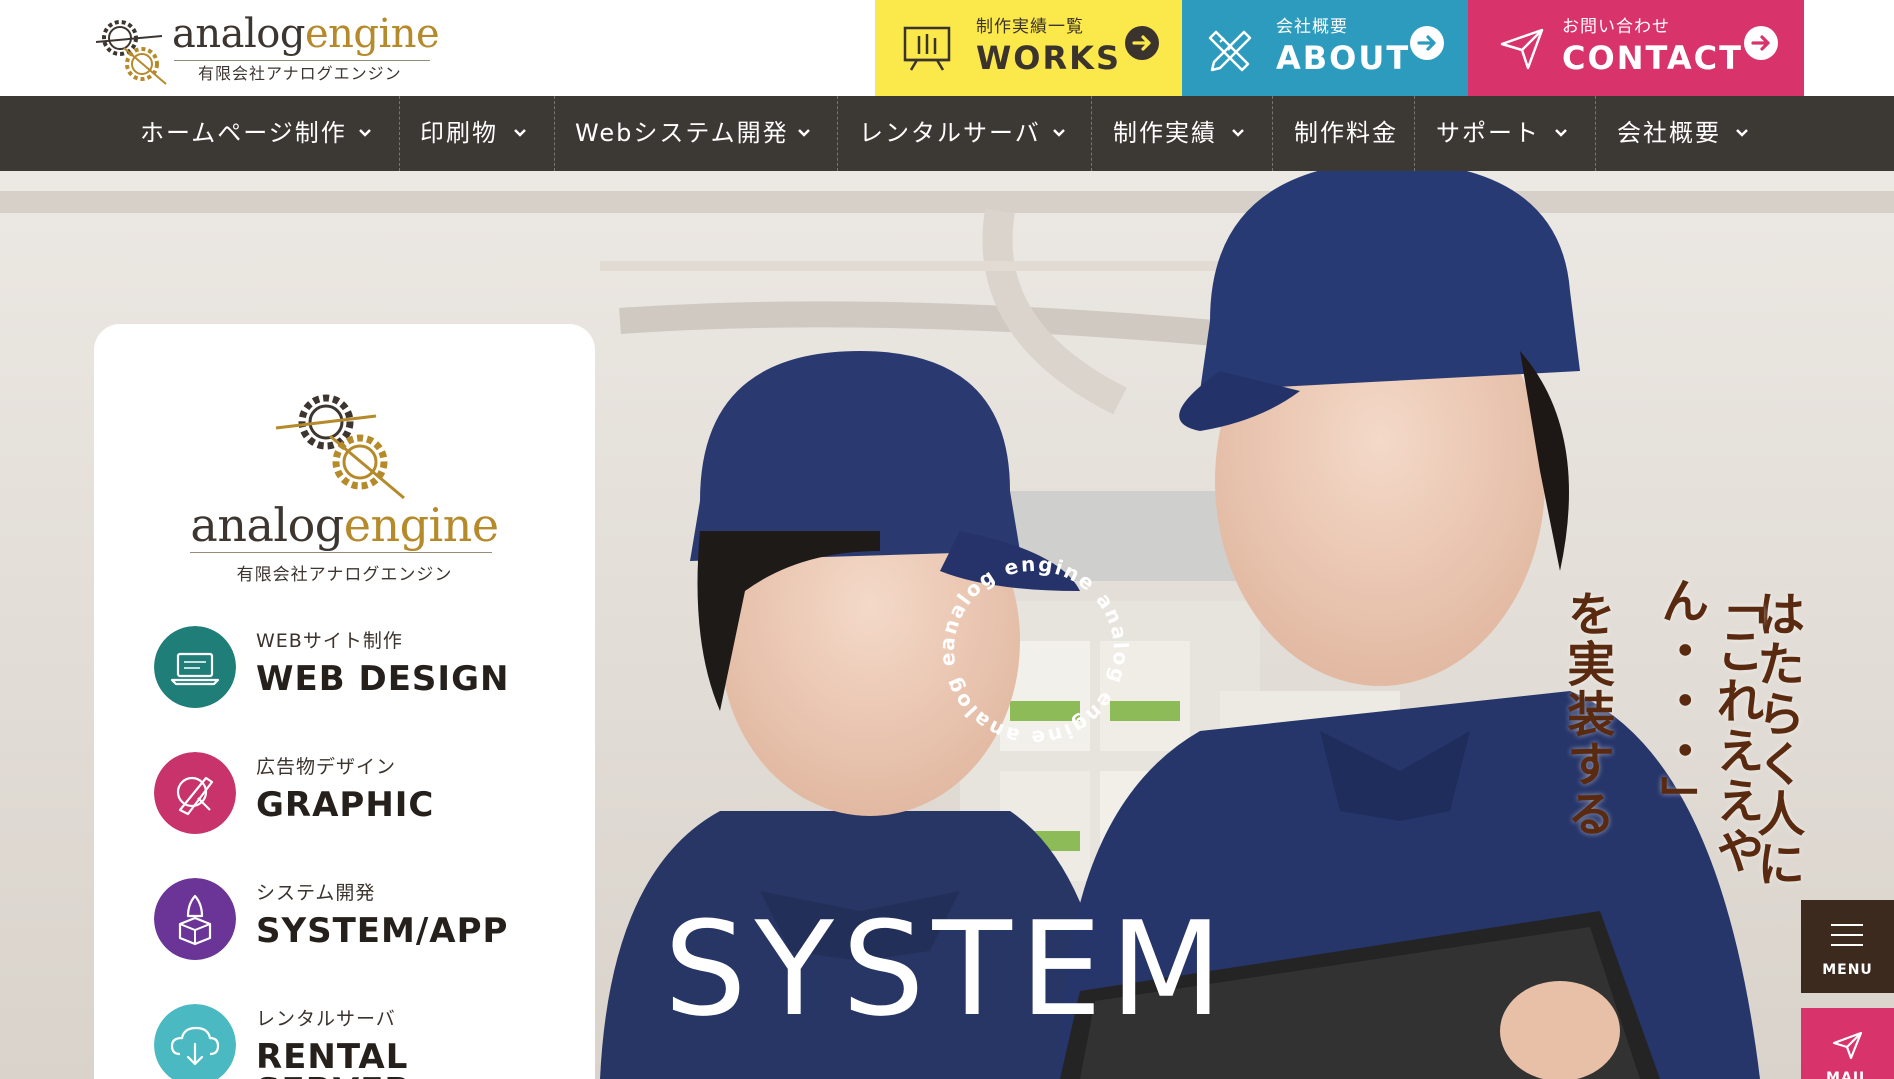  I want to click on nav-label: 印刷物, so click(459, 133).